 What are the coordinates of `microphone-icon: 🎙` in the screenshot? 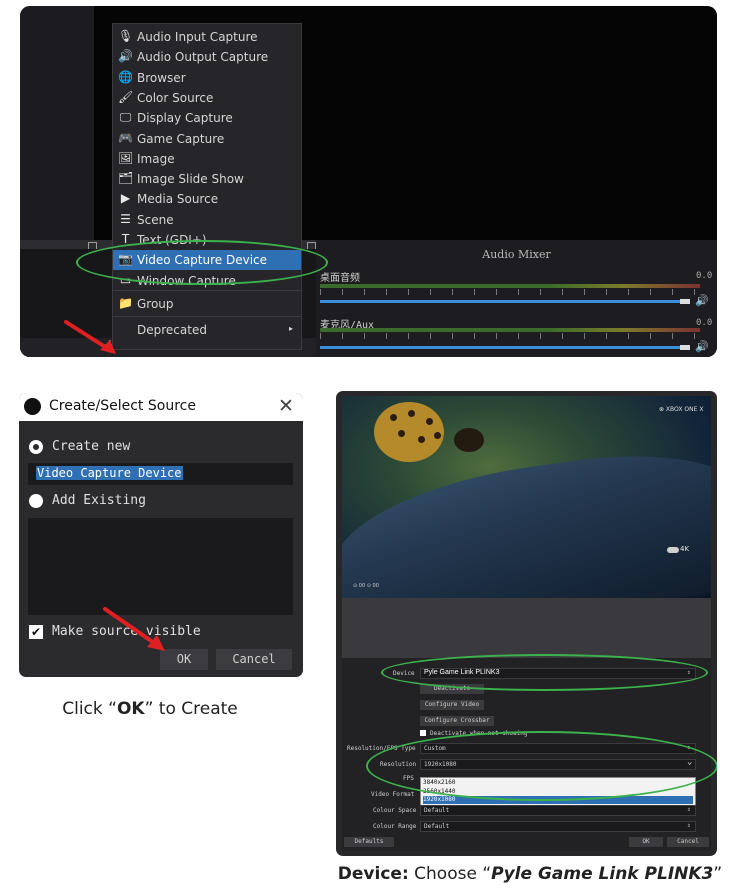 It's located at (126, 36).